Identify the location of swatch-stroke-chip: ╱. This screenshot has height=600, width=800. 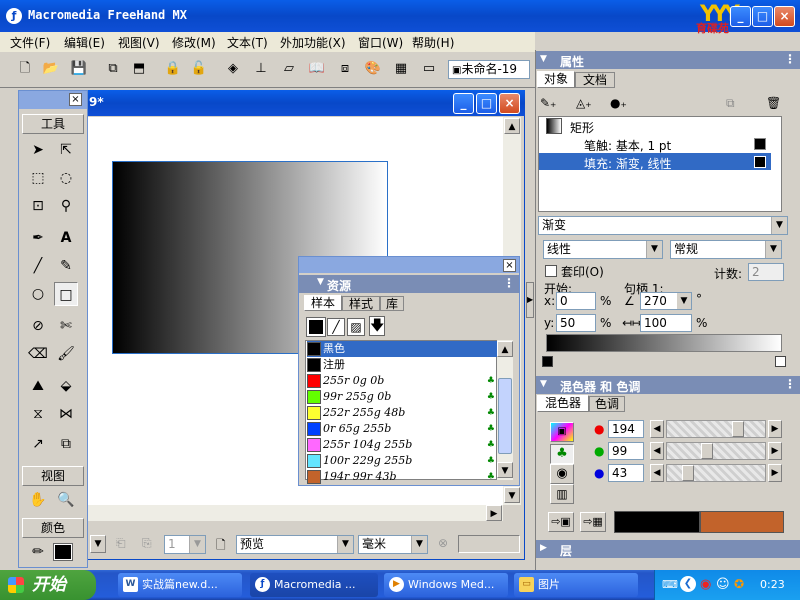
(336, 327).